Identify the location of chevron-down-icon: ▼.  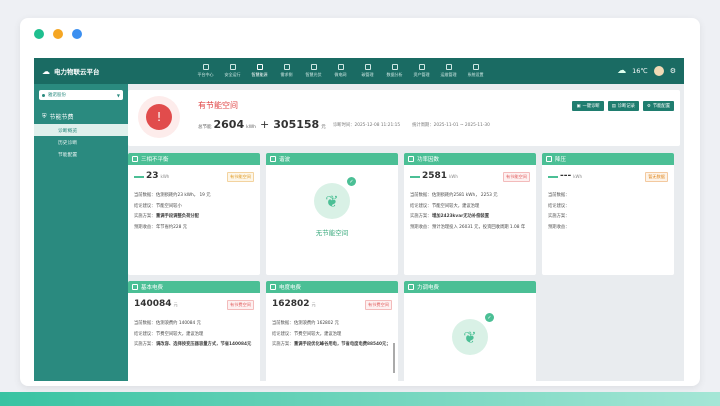
(118, 95).